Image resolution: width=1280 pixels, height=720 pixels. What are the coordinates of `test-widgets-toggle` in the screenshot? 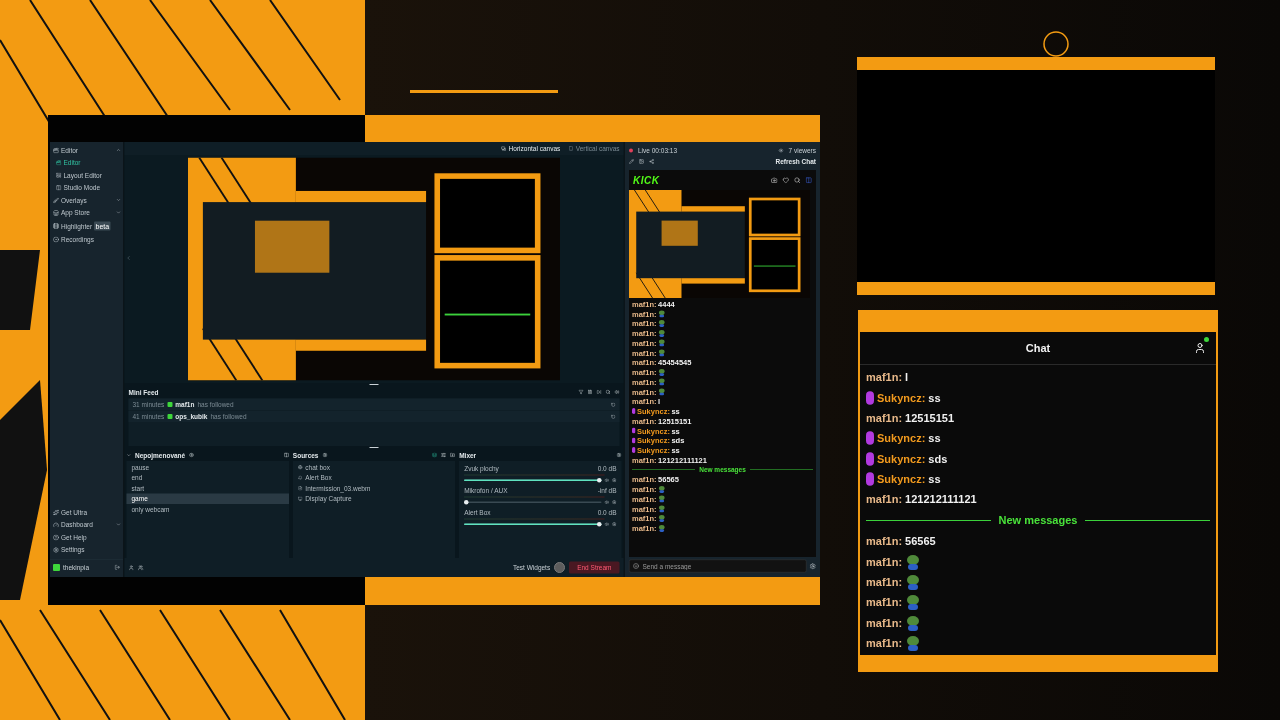 It's located at (560, 567).